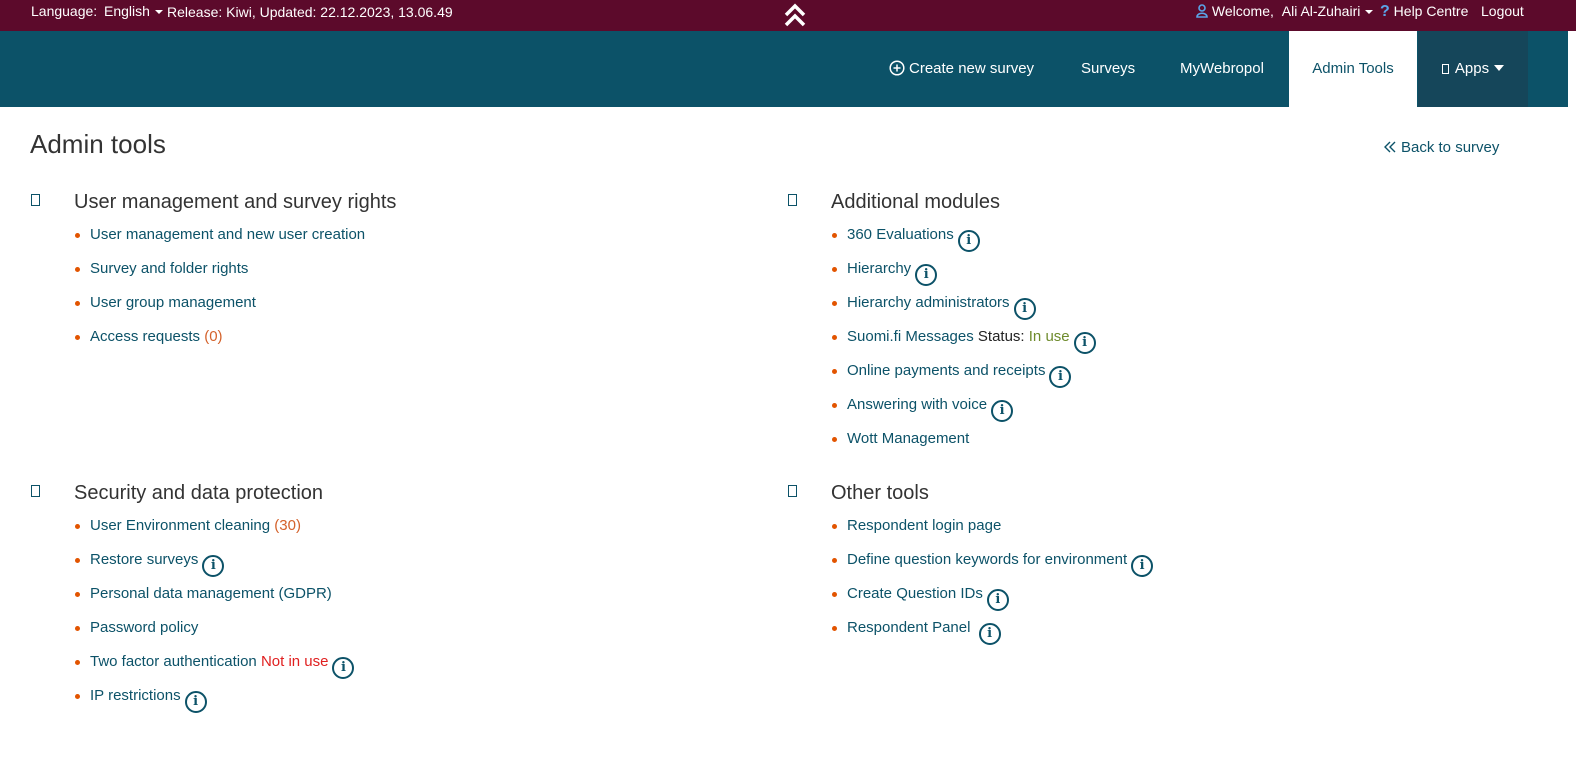 The height and width of the screenshot is (762, 1576). Describe the element at coordinates (135, 695) in the screenshot. I see `link-ip-restrictions: IP restrictions` at that location.